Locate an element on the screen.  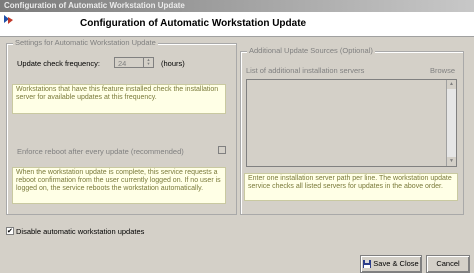
disable-updates-label: Disable automatic workstation updates is located at coordinates (80, 231).